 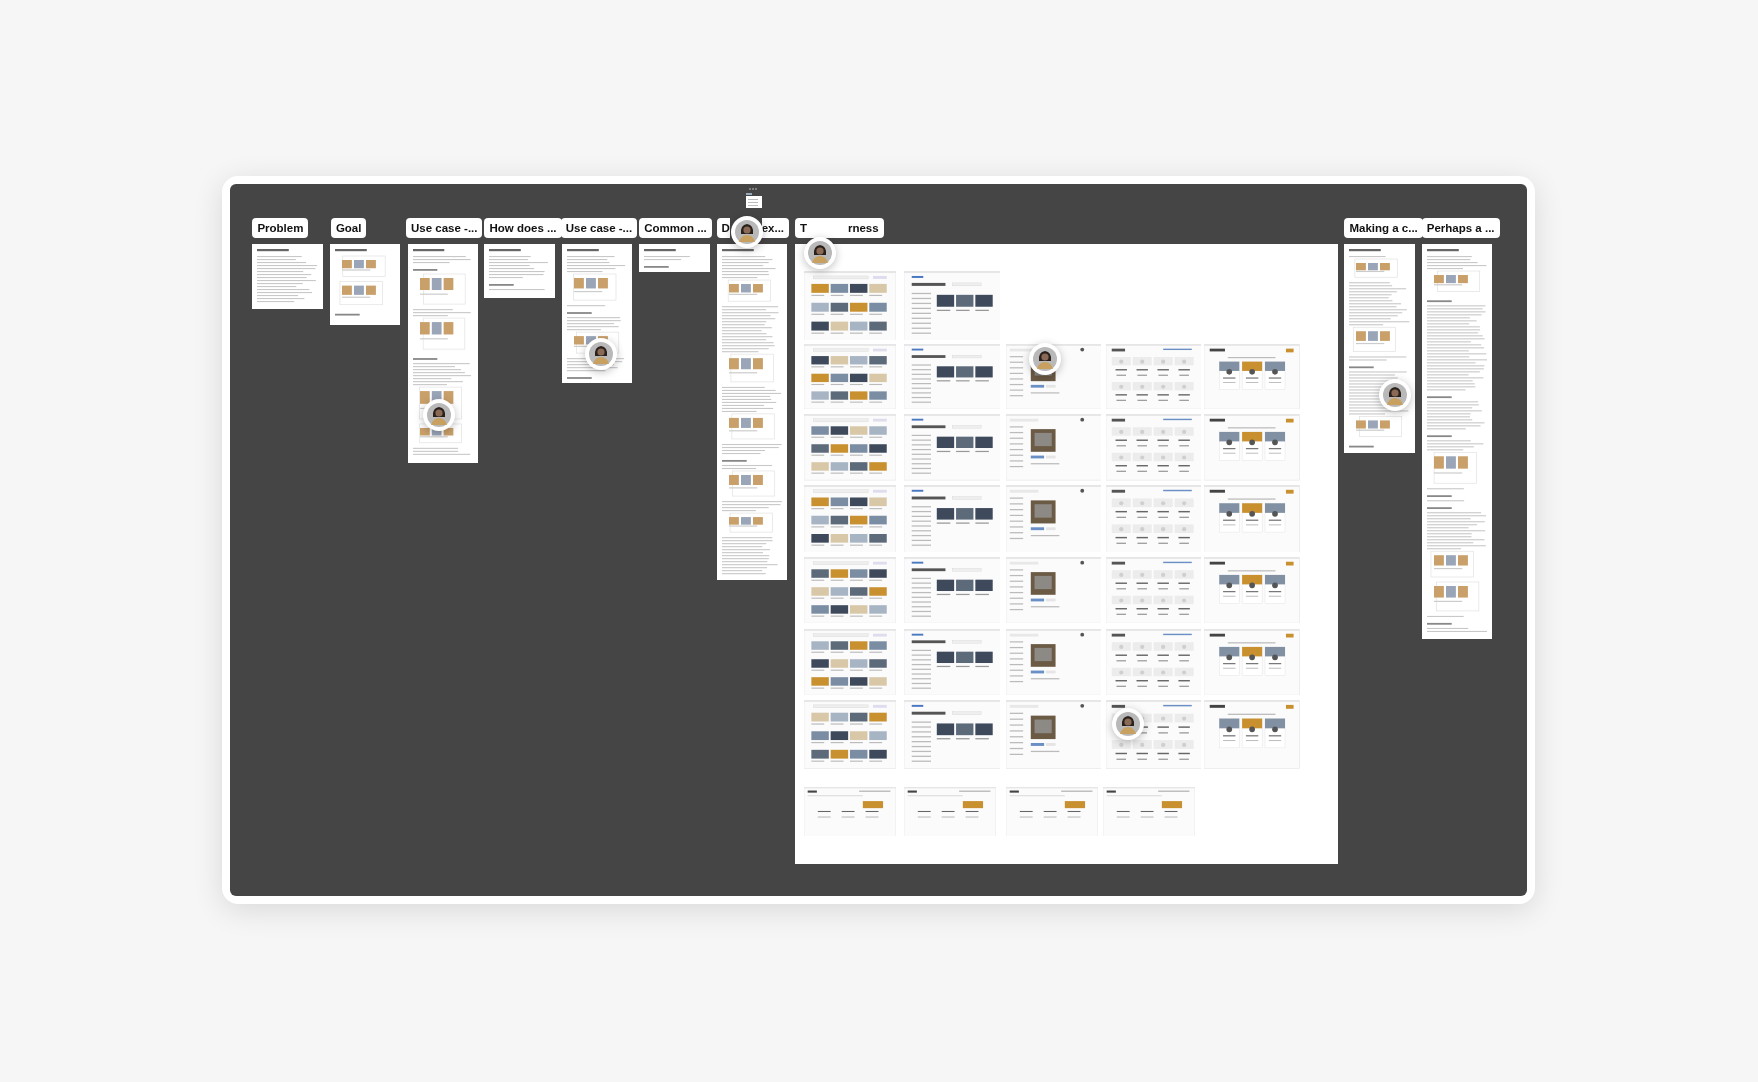 I want to click on frame-title: rness, so click(x=863, y=228).